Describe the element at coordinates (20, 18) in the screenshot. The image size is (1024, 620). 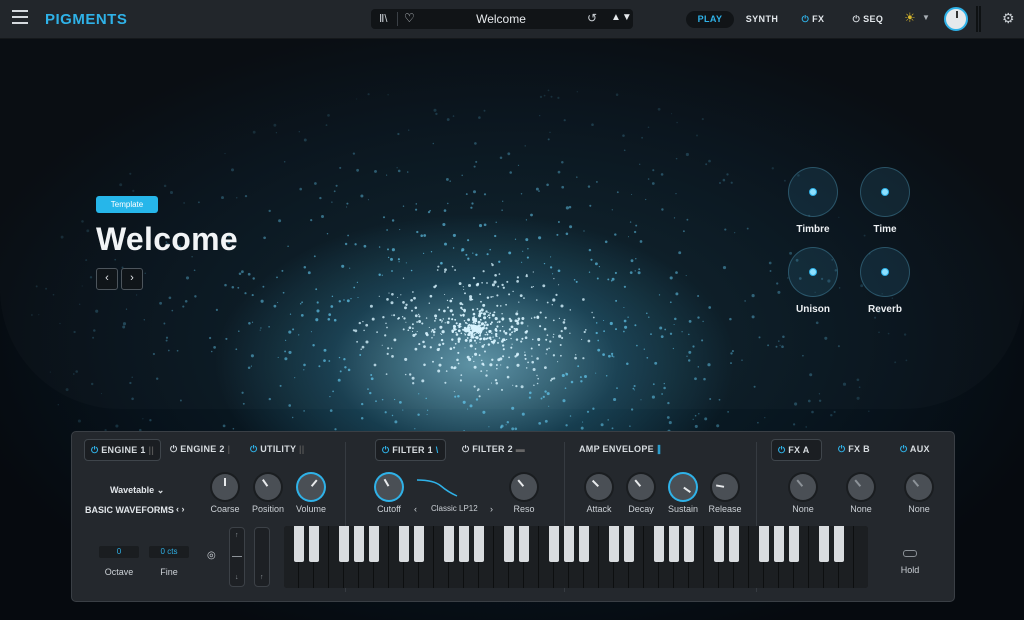
I see `hamburger-icon` at that location.